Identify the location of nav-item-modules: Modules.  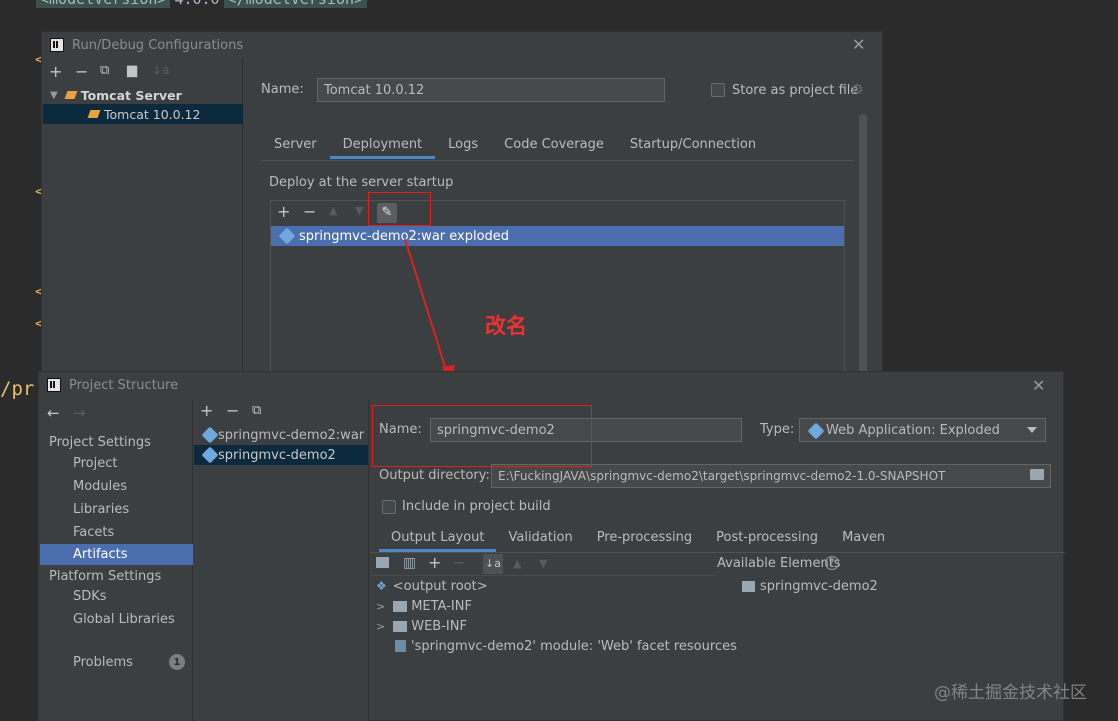
(100, 486).